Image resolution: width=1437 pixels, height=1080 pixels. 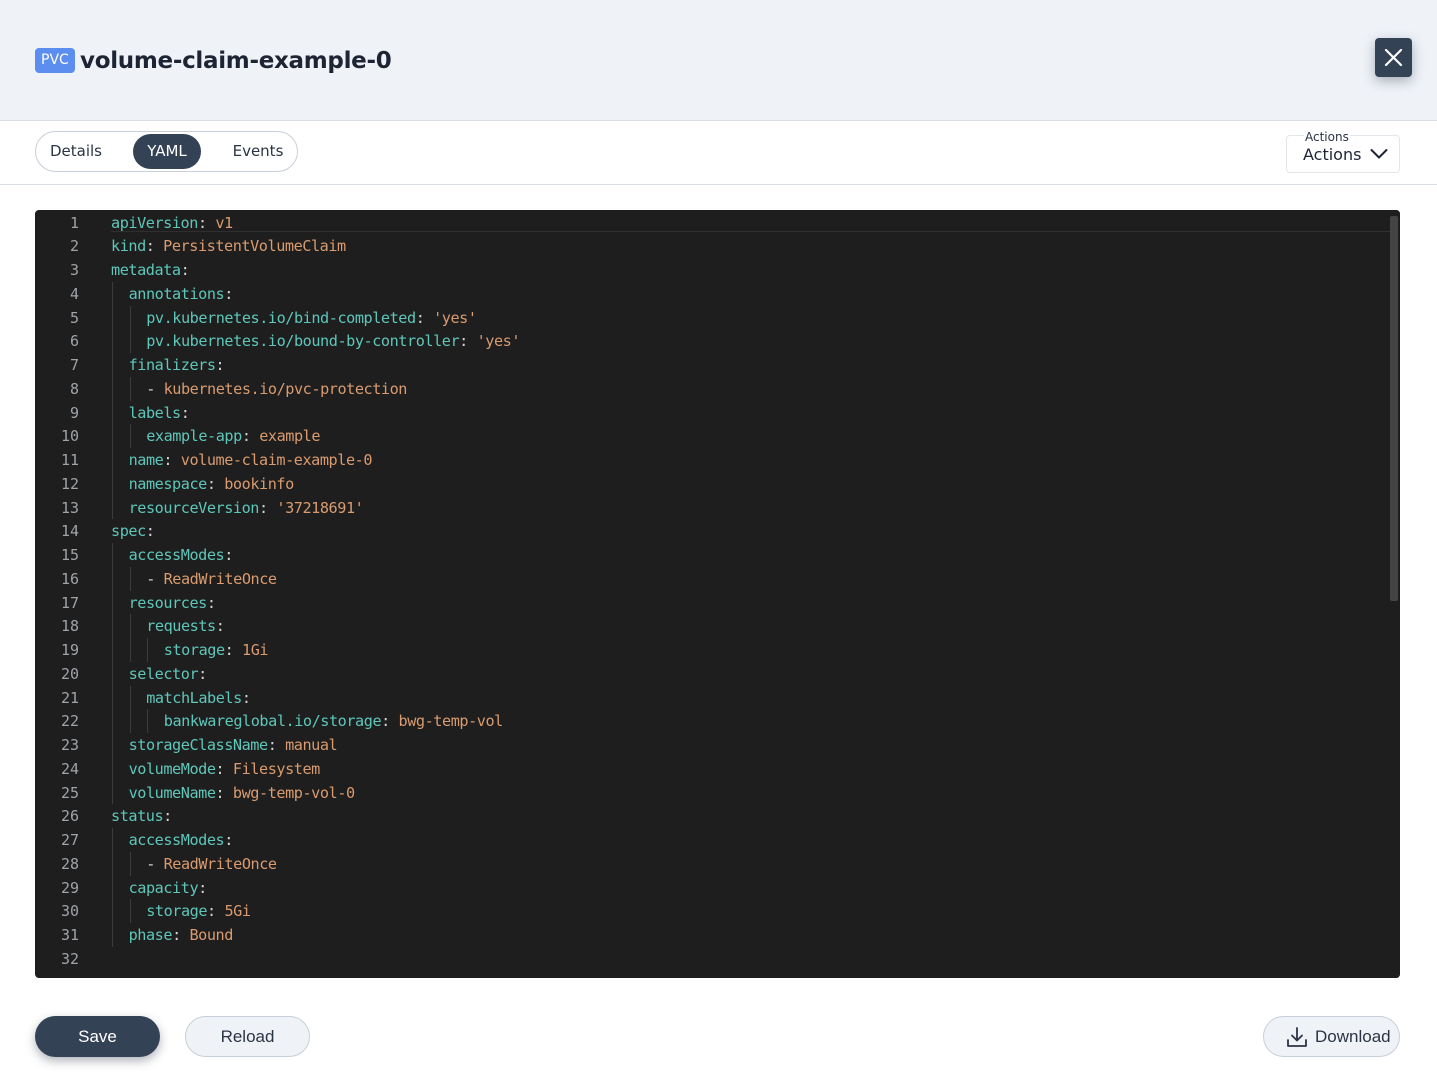 What do you see at coordinates (236, 61) in the screenshot?
I see `page-title: volume-claim-example-0` at bounding box center [236, 61].